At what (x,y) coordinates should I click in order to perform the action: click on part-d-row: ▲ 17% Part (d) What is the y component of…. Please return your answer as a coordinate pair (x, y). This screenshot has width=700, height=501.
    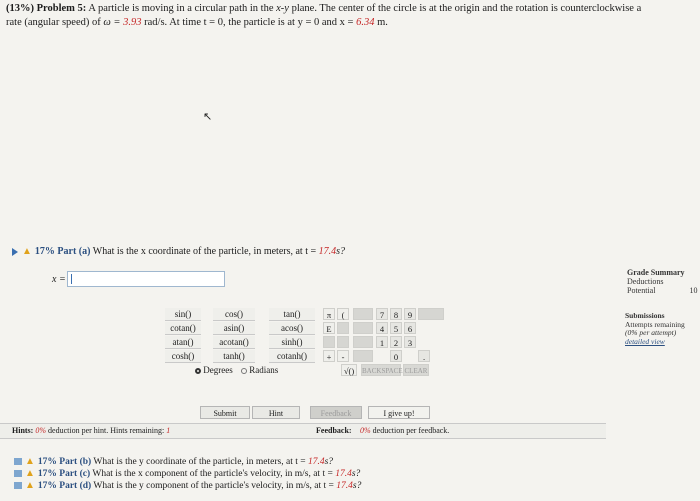
    Looking at the image, I should click on (187, 486).